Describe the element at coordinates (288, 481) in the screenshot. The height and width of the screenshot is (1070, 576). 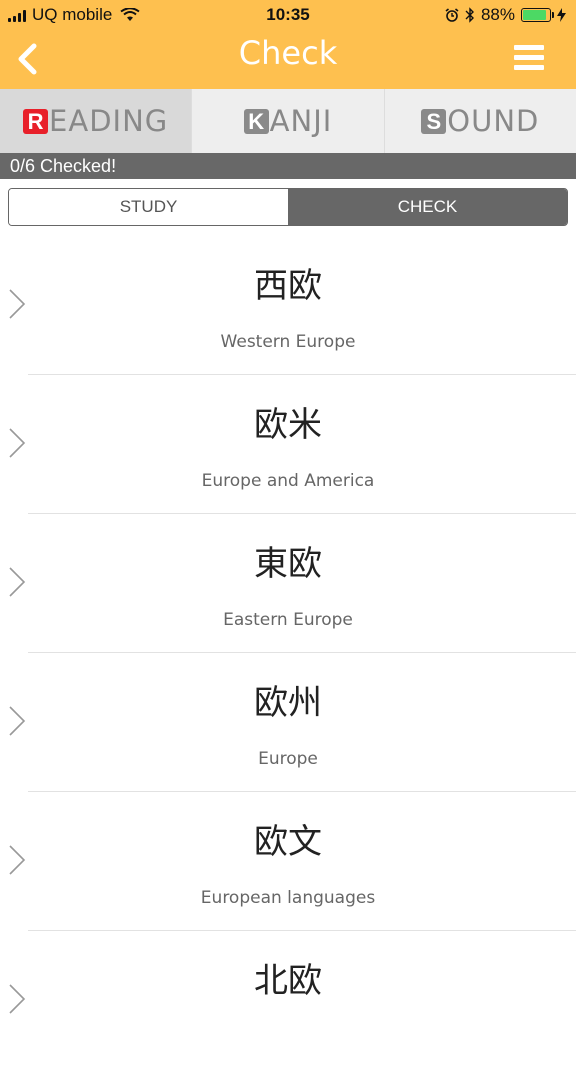
I see `item-meaning: Europe and America` at that location.